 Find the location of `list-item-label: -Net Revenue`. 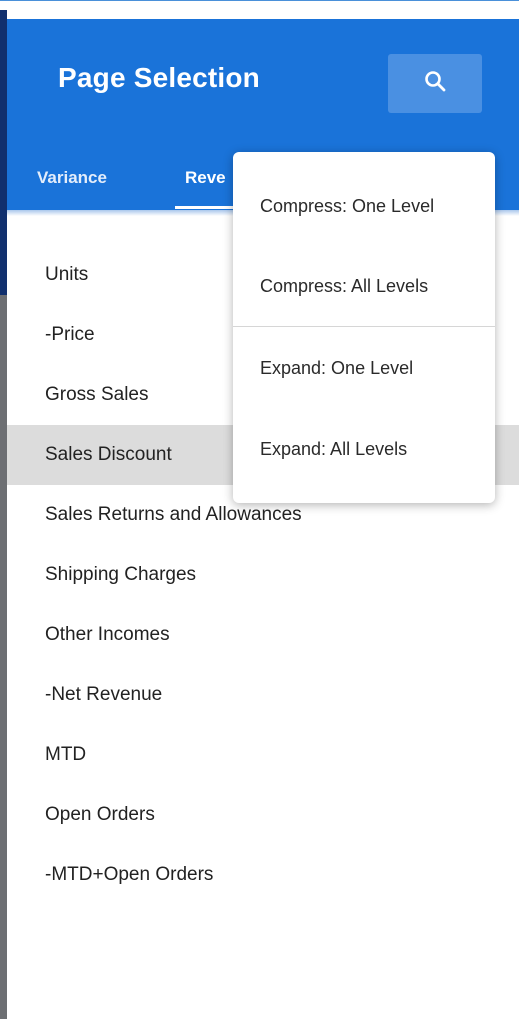

list-item-label: -Net Revenue is located at coordinates (104, 694).